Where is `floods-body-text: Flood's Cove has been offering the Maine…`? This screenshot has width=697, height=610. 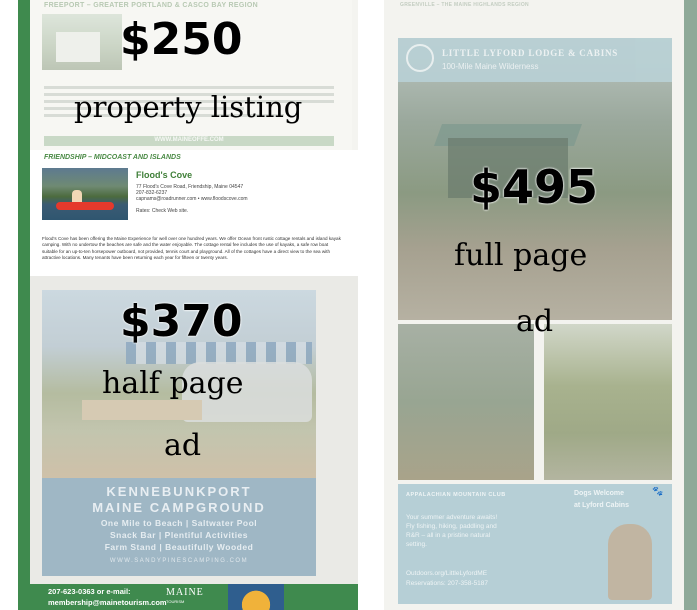
floods-body-text: Flood's Cove has been offering the Maine… is located at coordinates (191, 248).